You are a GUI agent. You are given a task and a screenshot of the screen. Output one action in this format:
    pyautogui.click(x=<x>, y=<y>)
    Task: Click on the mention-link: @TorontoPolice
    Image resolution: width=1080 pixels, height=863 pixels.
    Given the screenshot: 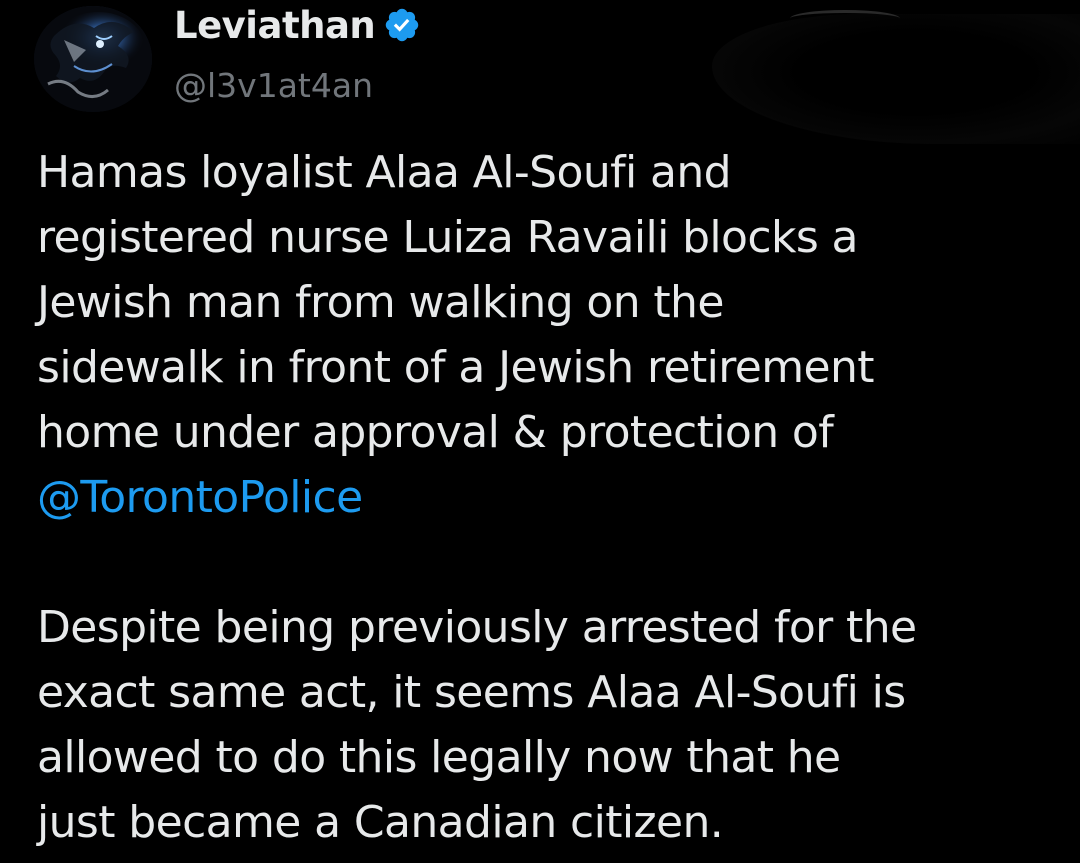 What is the action you would take?
    pyautogui.click(x=557, y=497)
    